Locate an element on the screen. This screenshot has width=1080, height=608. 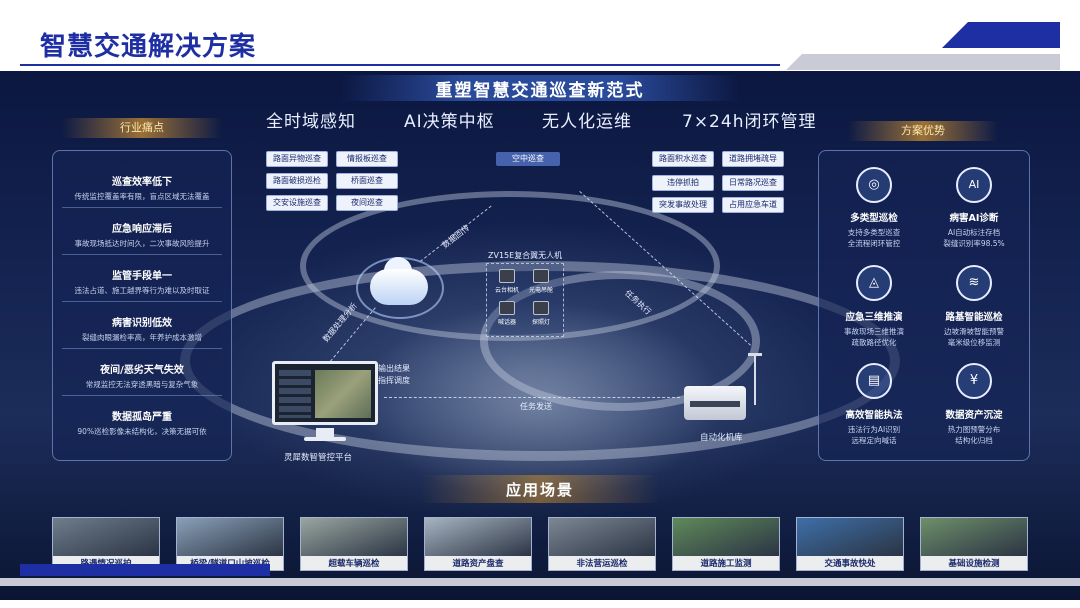
scene-card-accident: 交通事故快处 is located at coordinates (850, 544).